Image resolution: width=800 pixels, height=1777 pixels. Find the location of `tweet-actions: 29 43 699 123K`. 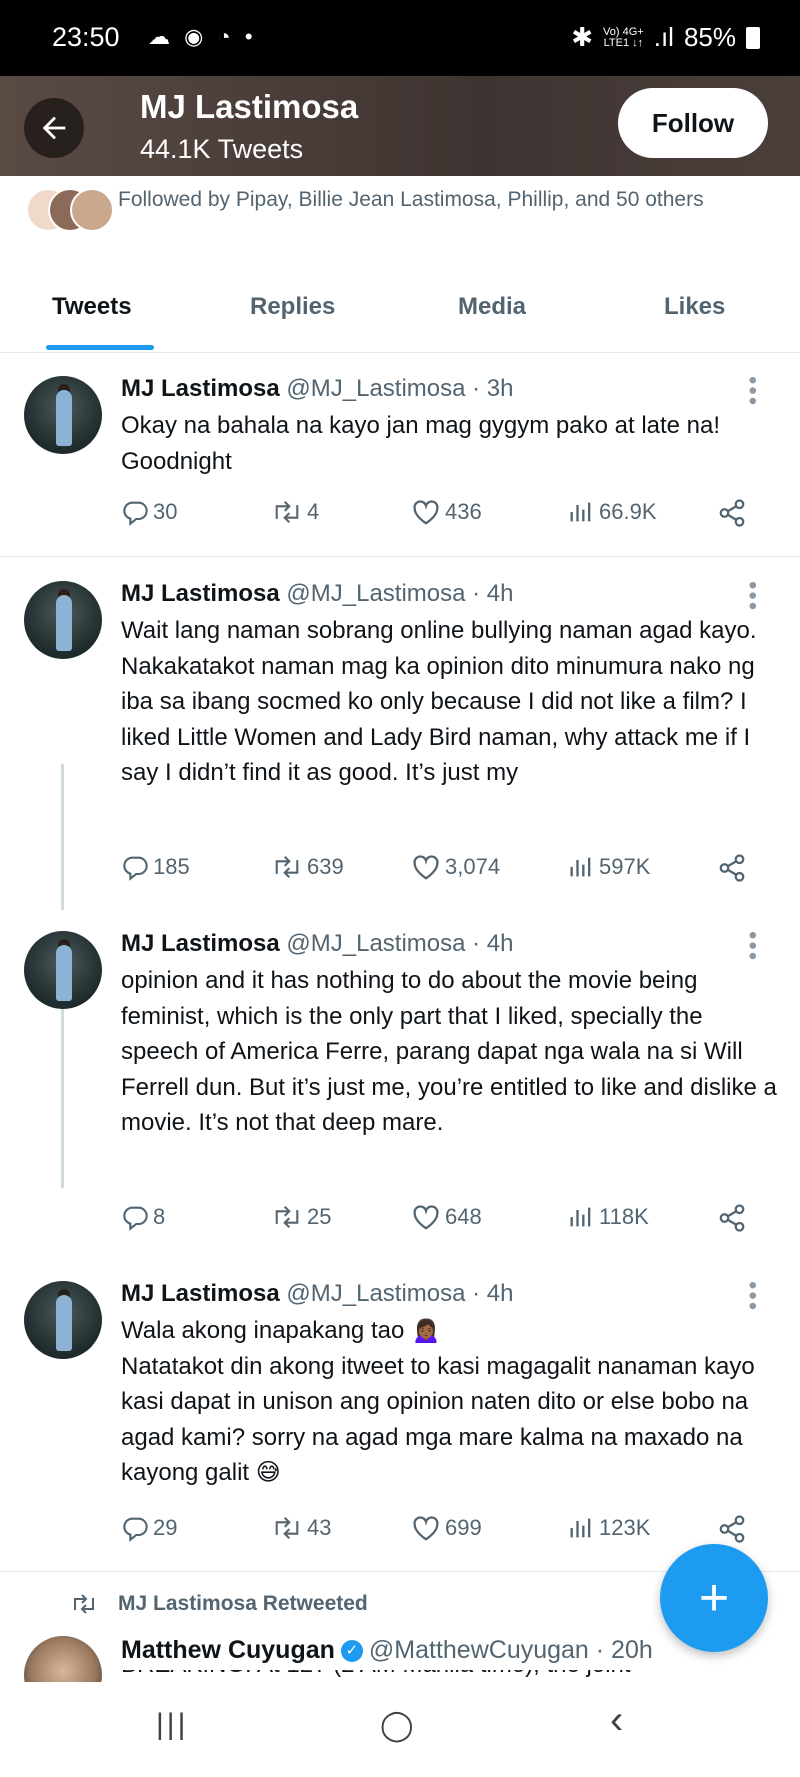

tweet-actions: 29 43 699 123K is located at coordinates (441, 1534).